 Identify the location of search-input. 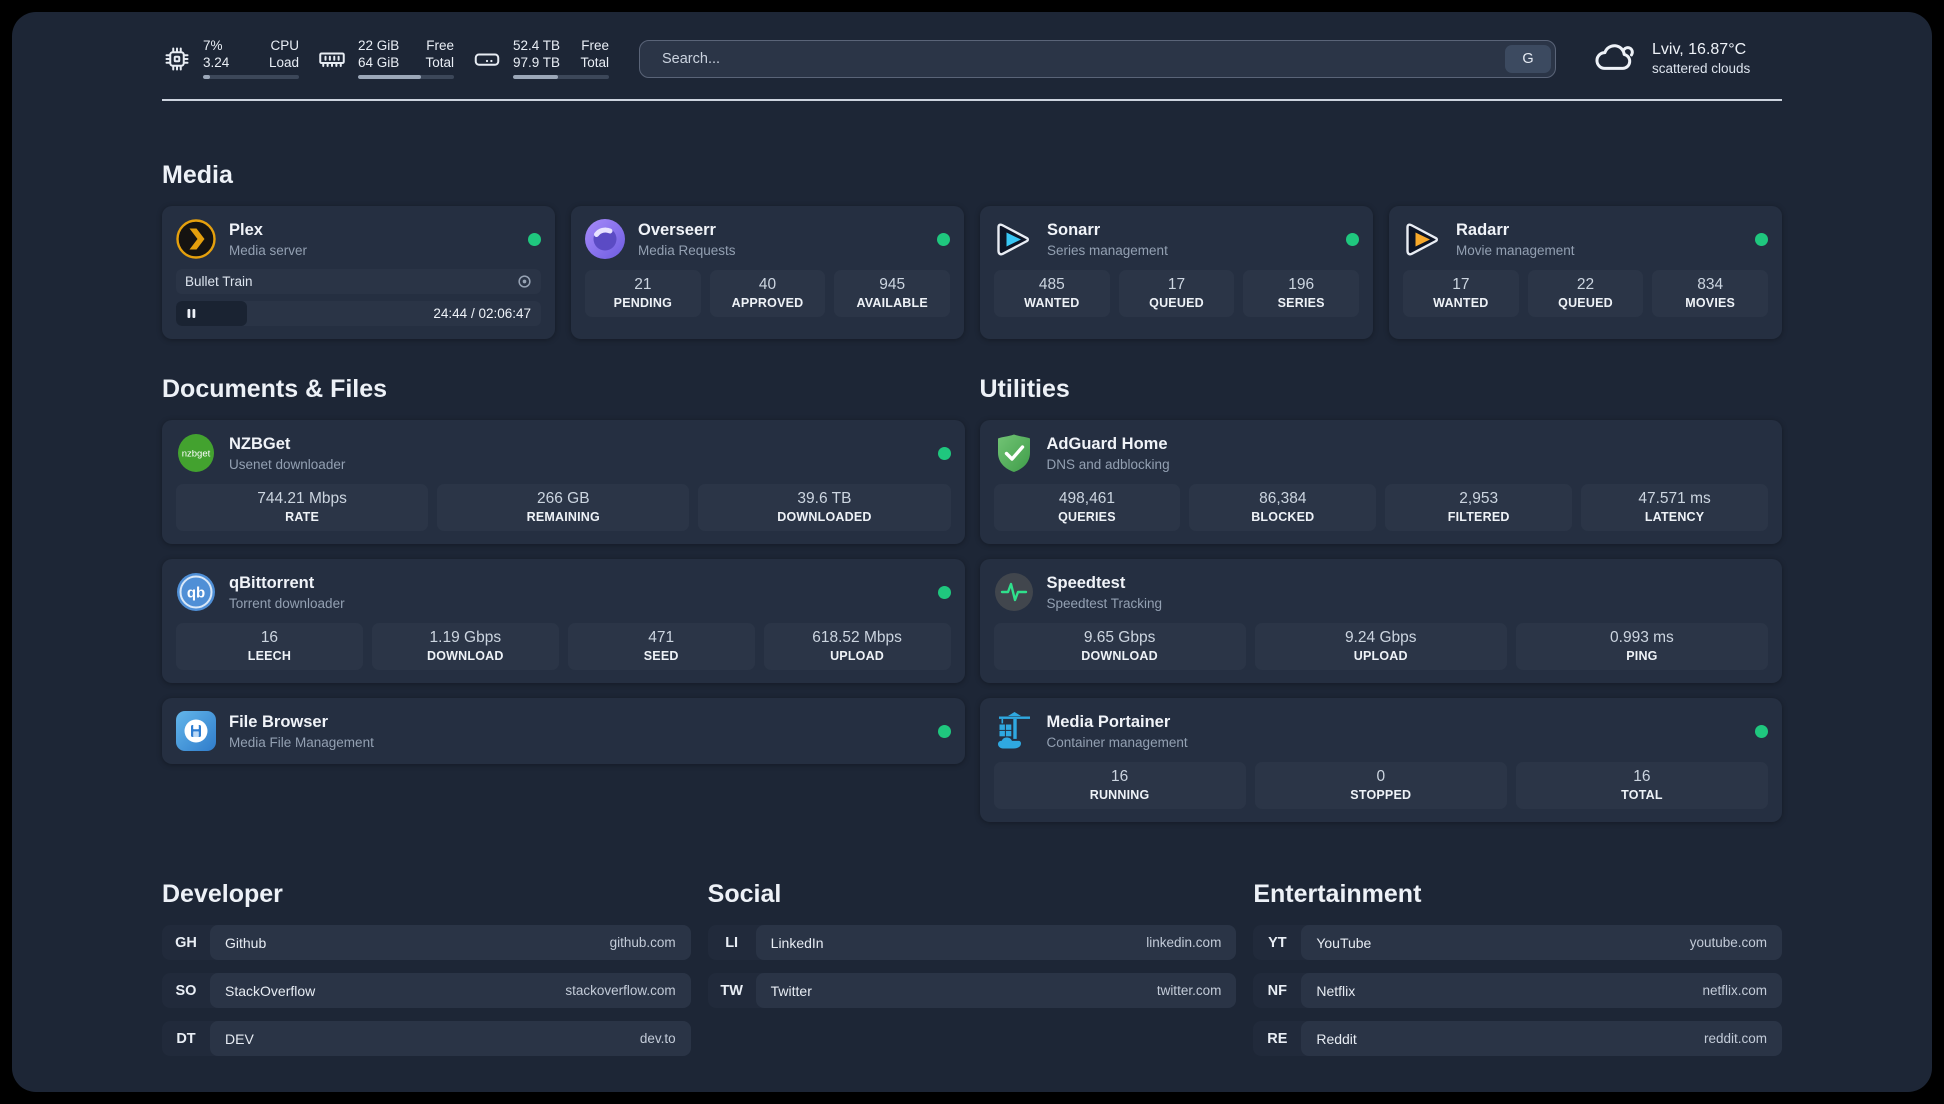
(1097, 58).